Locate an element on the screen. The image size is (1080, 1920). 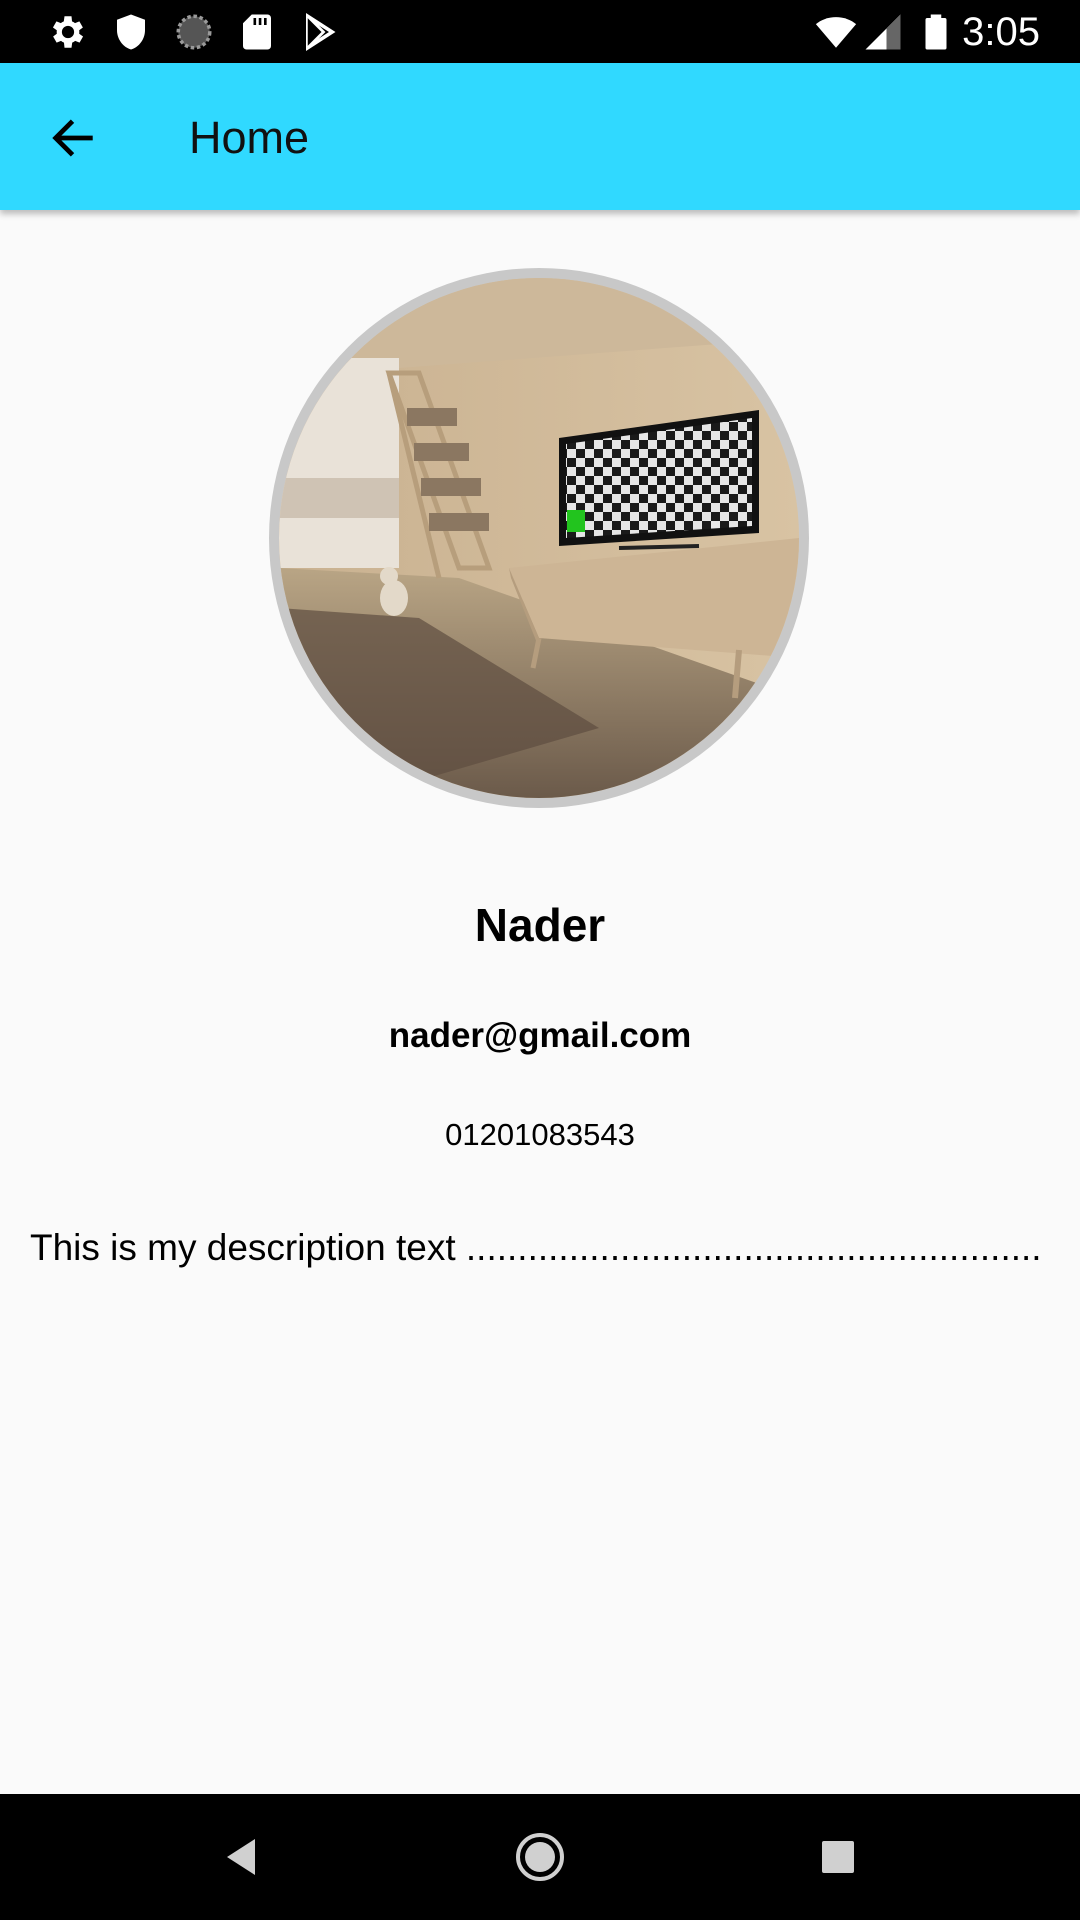
cell-signal-icon is located at coordinates (883, 32).